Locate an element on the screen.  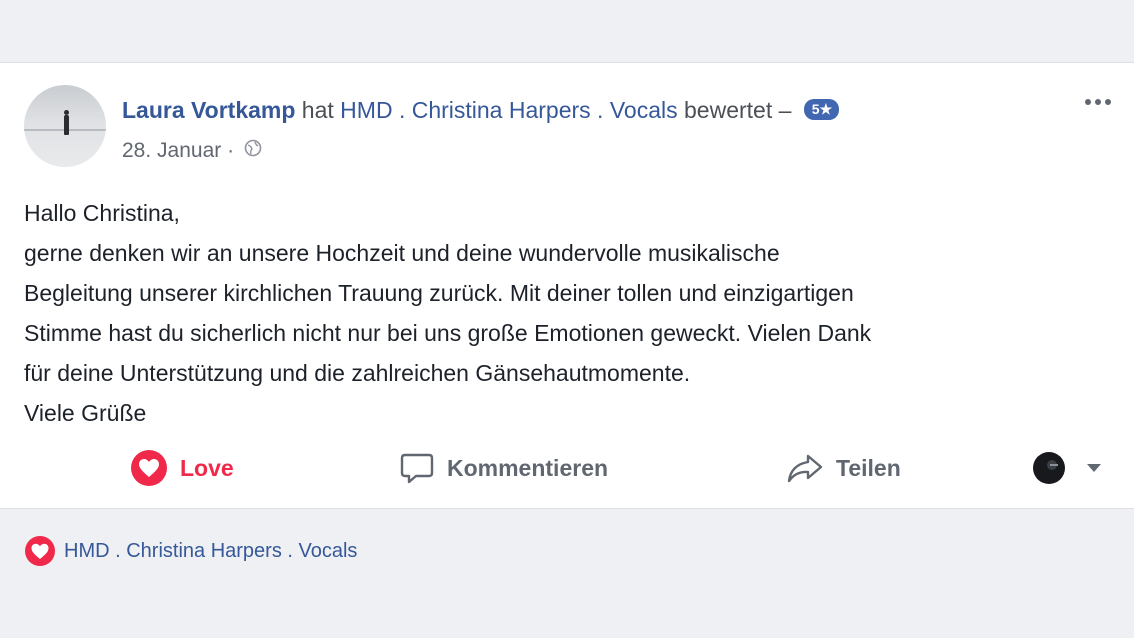
author-name-link: Laura Vortkamp is located at coordinates (208, 110).